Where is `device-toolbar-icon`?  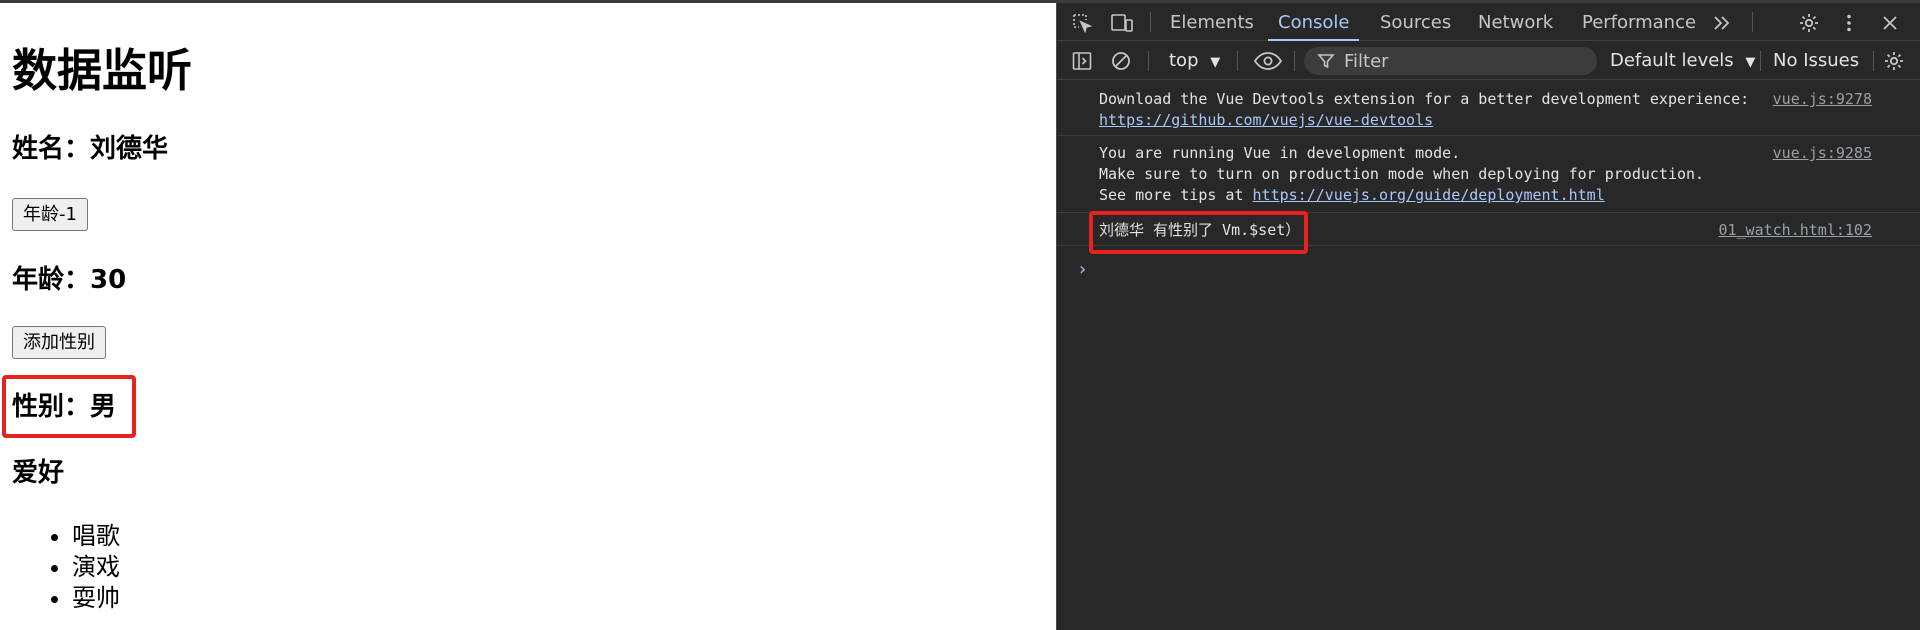
device-toolbar-icon is located at coordinates (1122, 23).